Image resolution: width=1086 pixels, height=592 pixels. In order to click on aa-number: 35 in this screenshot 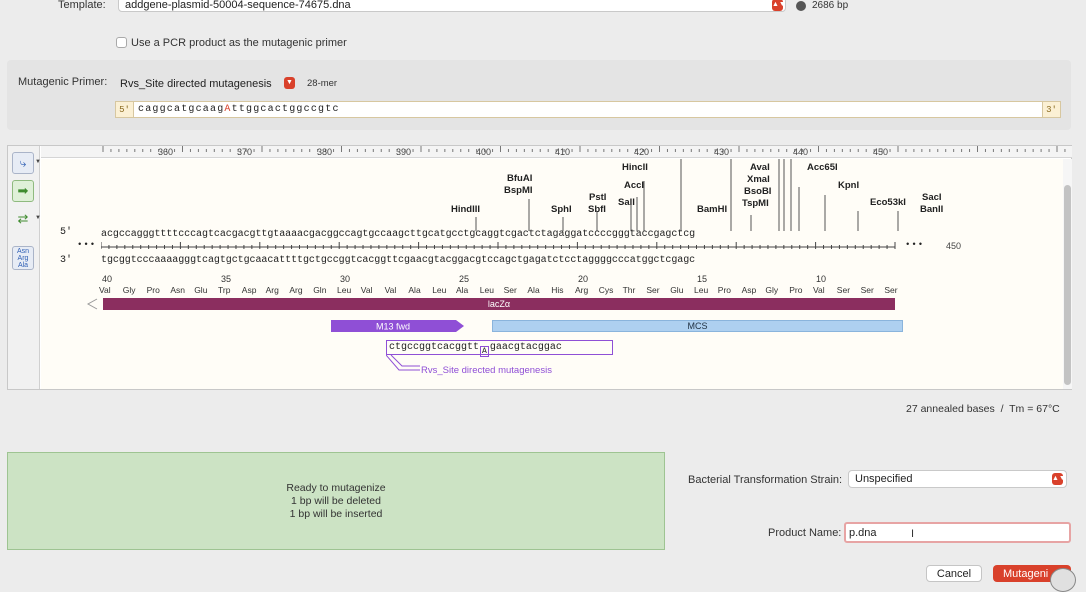, I will do `click(226, 279)`.